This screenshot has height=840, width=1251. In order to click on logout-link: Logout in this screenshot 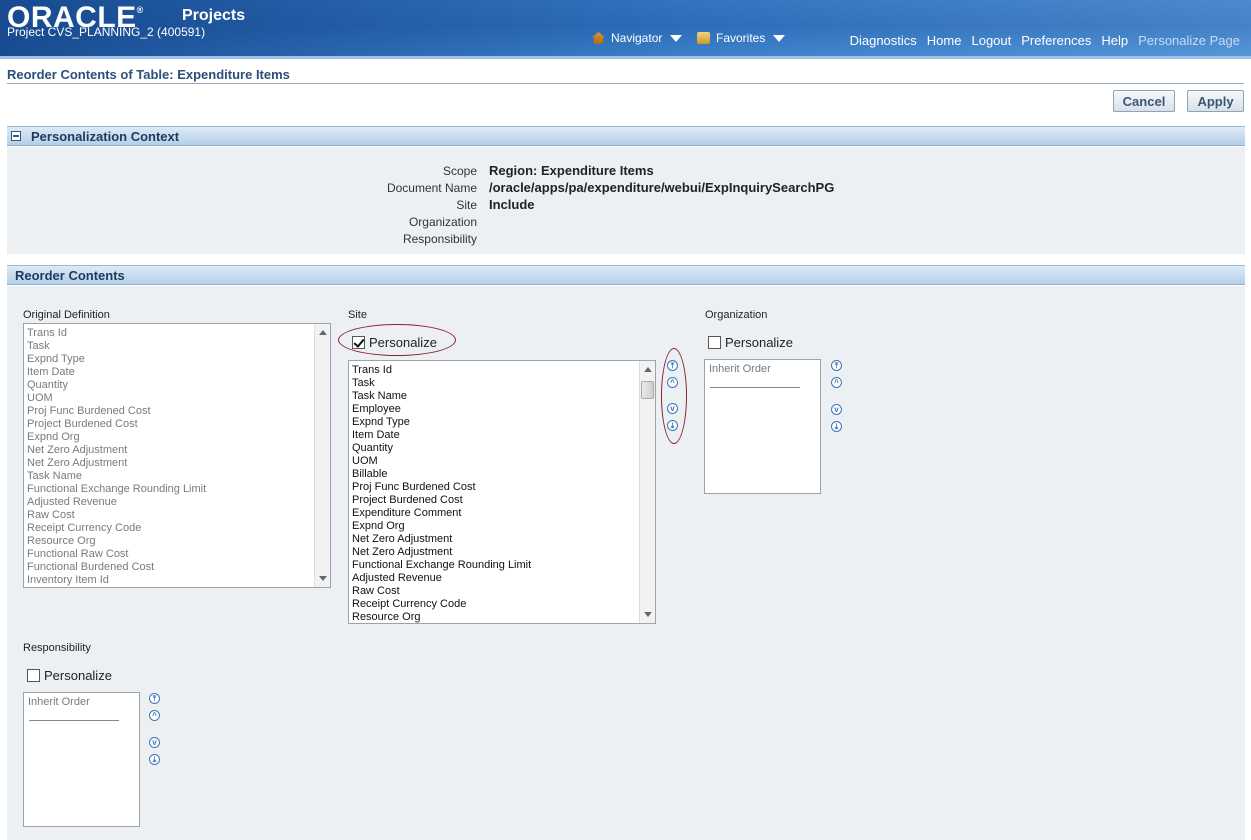, I will do `click(991, 40)`.